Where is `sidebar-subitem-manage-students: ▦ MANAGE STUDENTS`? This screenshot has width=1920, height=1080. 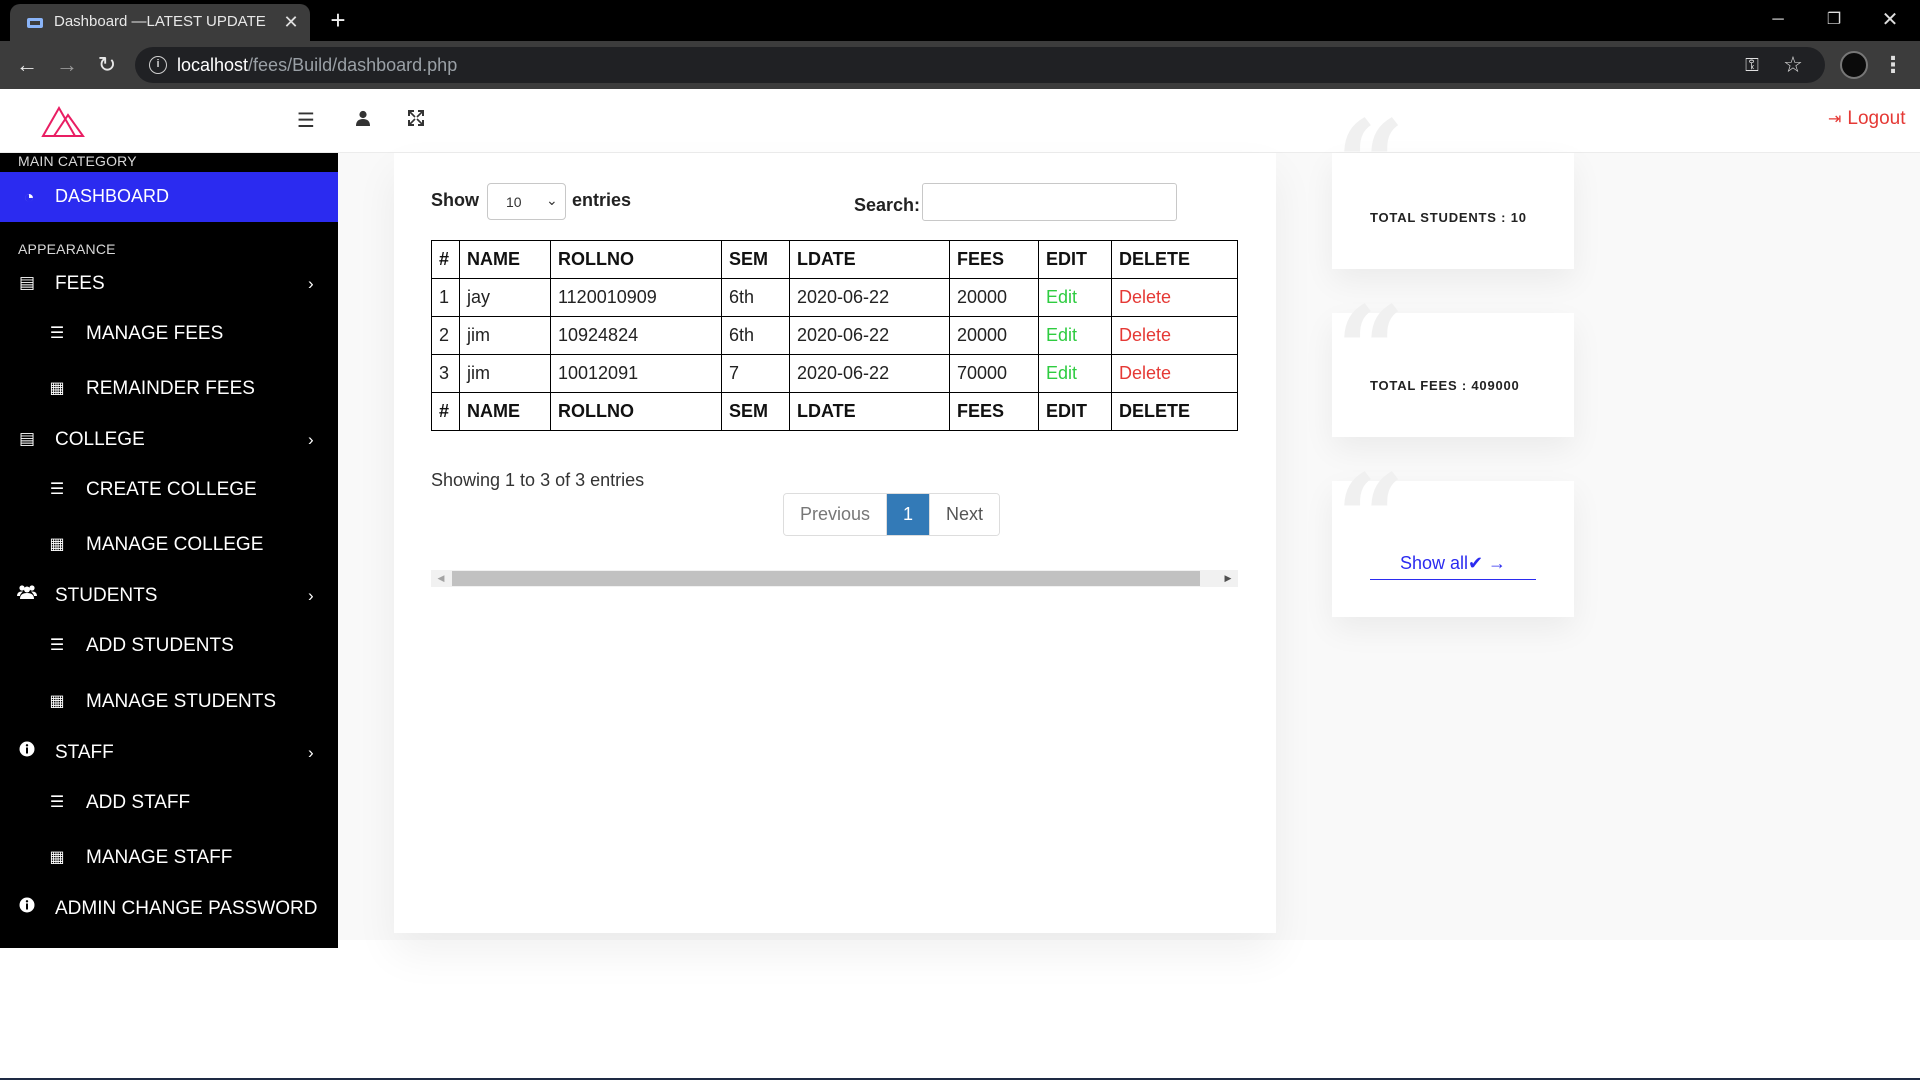 sidebar-subitem-manage-students: ▦ MANAGE STUDENTS is located at coordinates (169, 702).